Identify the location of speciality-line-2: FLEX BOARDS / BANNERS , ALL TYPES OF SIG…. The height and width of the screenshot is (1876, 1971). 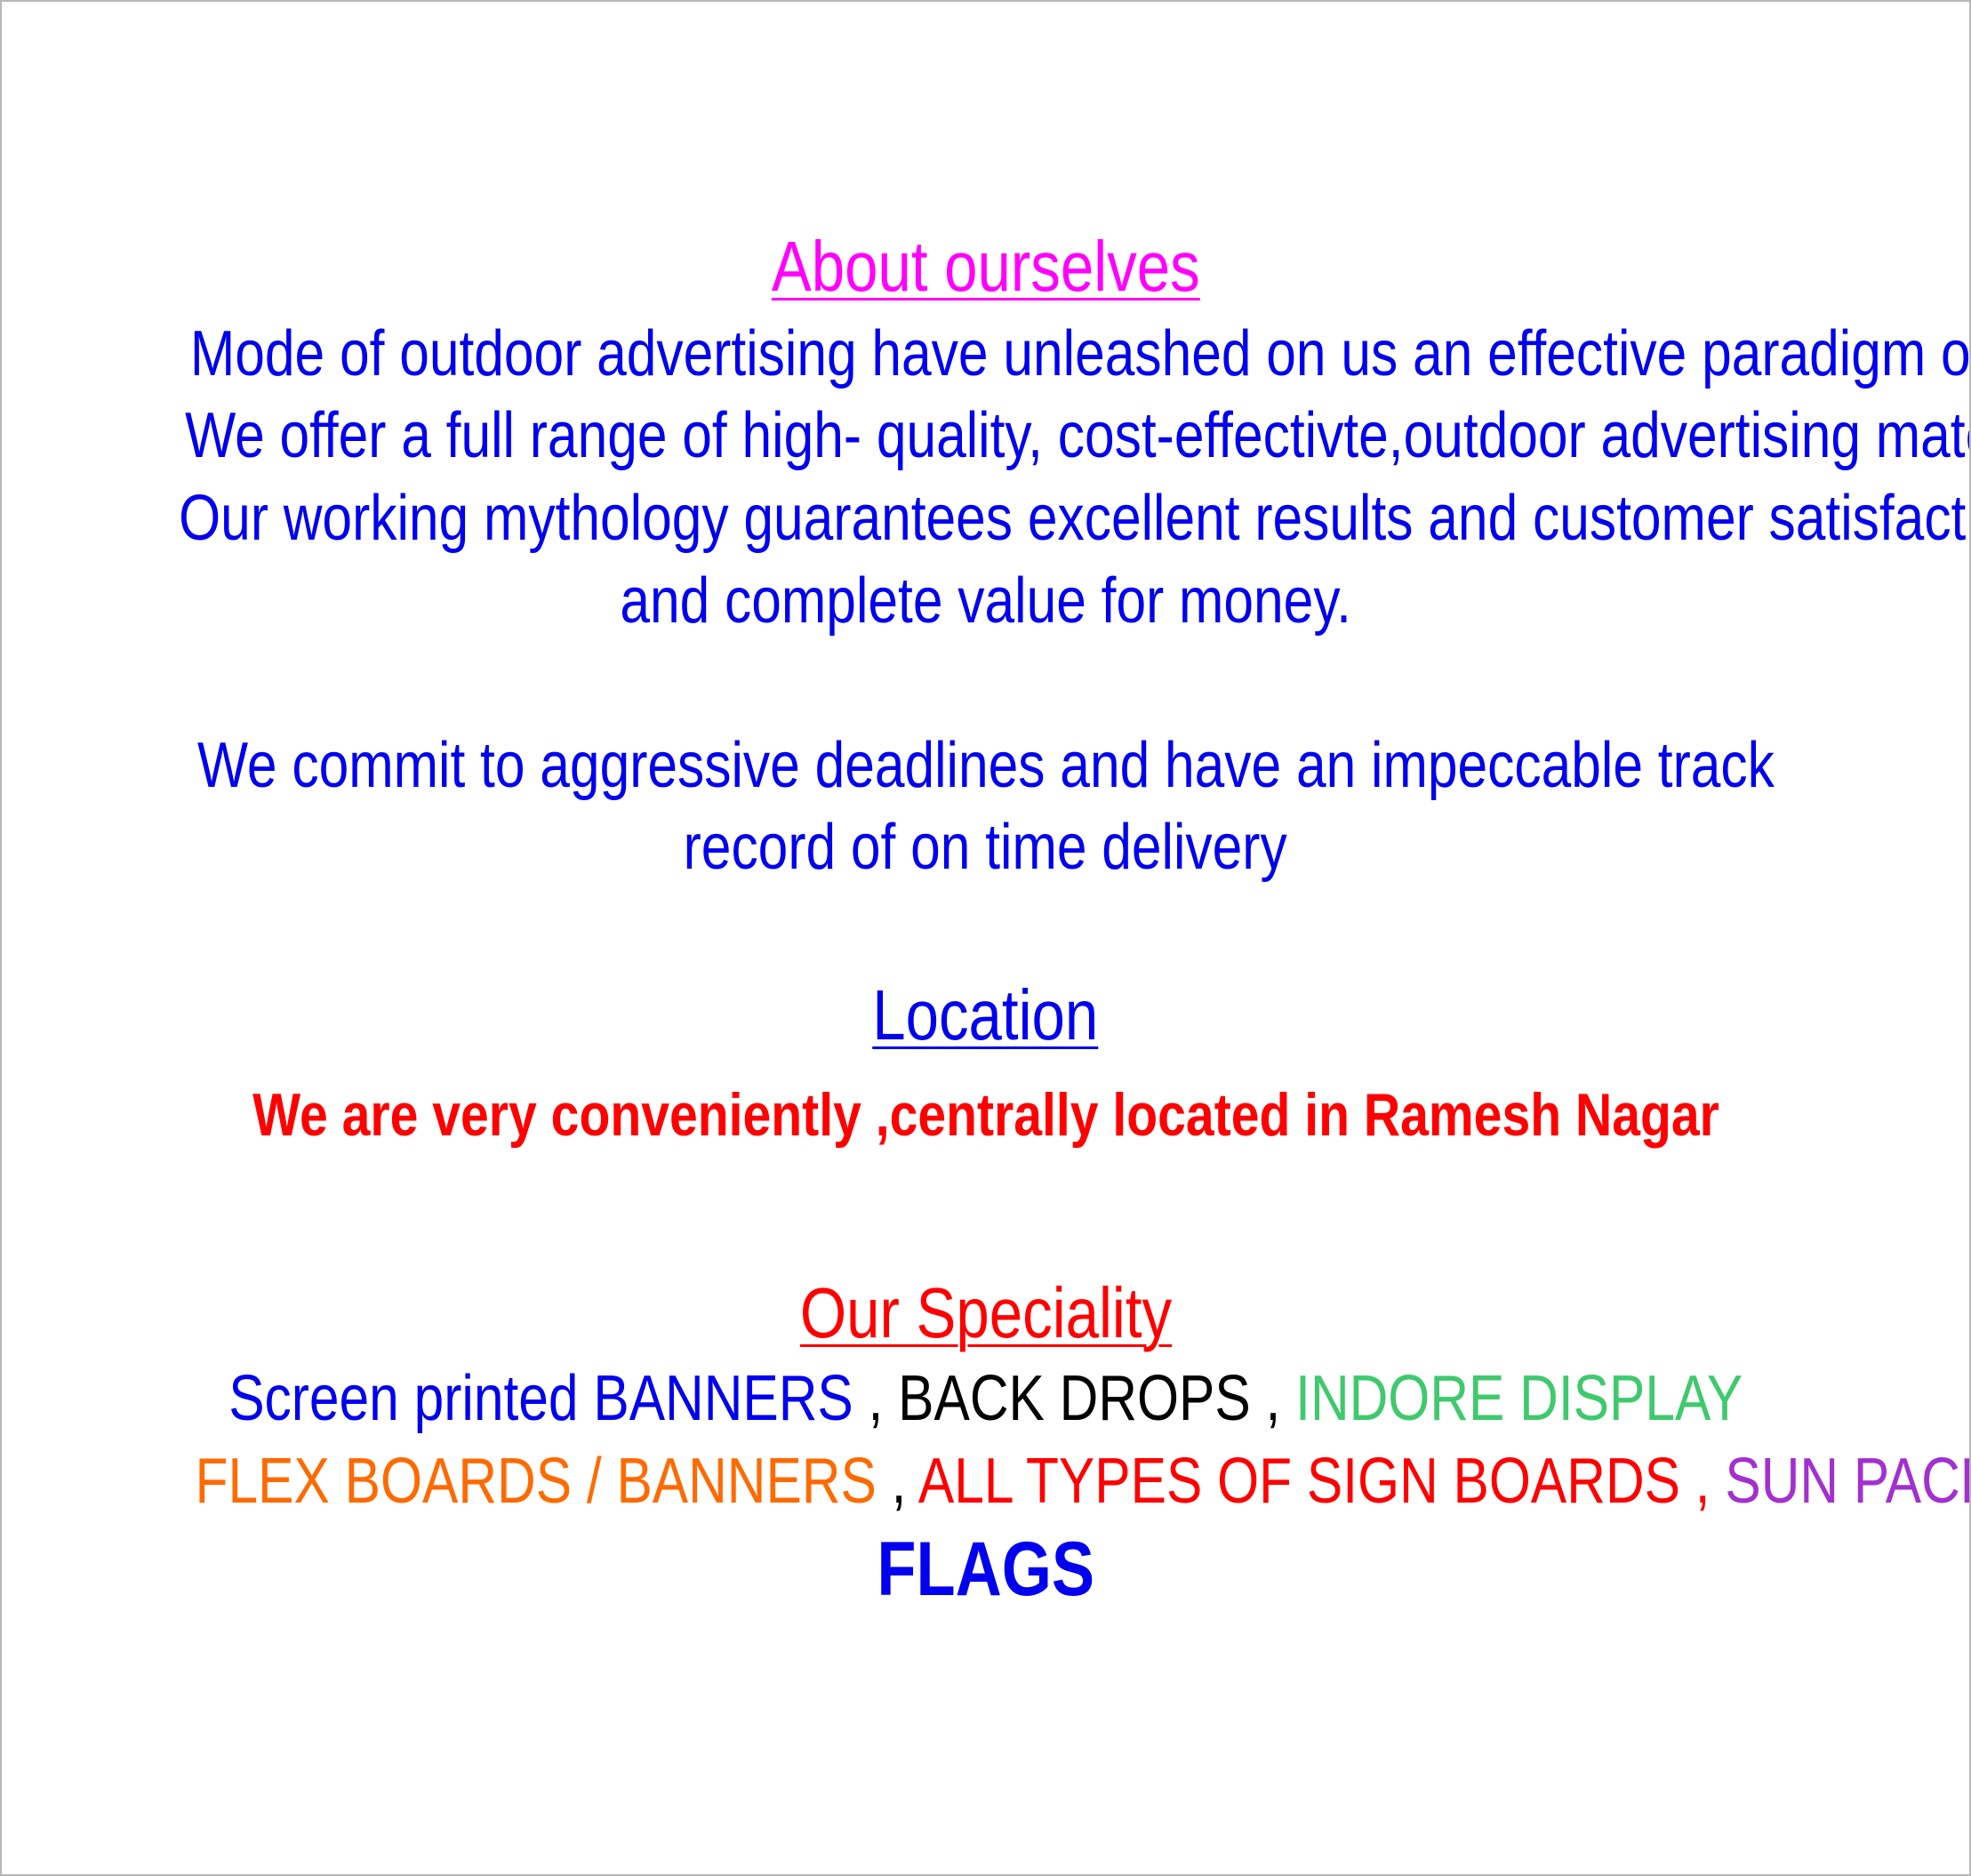
(985, 1481).